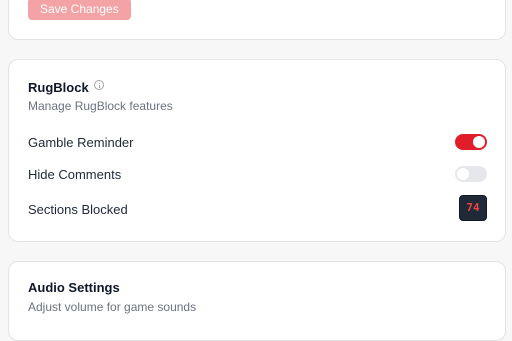 The height and width of the screenshot is (341, 512). What do you see at coordinates (79, 10) in the screenshot?
I see `save-changes-button: Save Changes` at bounding box center [79, 10].